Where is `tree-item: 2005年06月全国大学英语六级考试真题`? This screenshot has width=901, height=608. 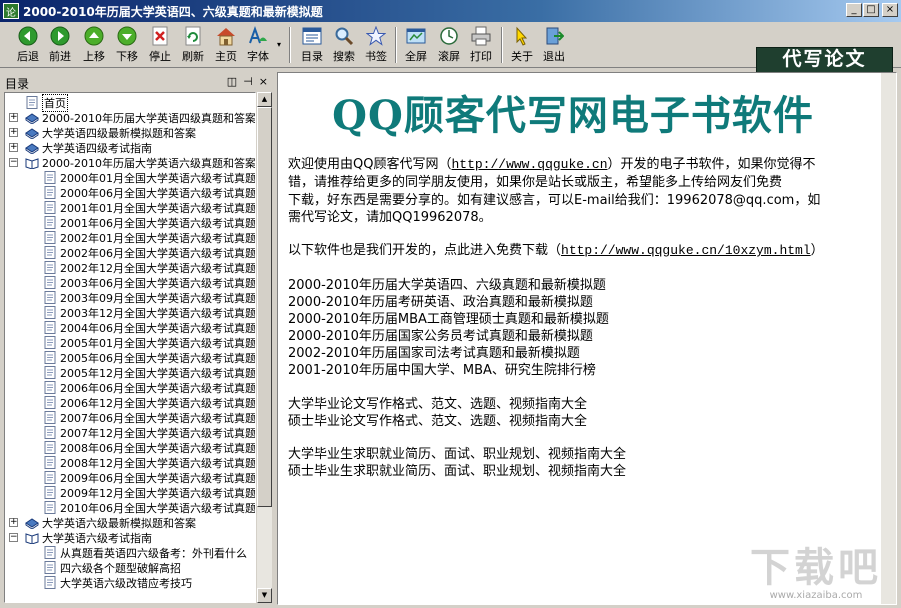 tree-item: 2005年06月全国大学英语六级考试真题 is located at coordinates (149, 357).